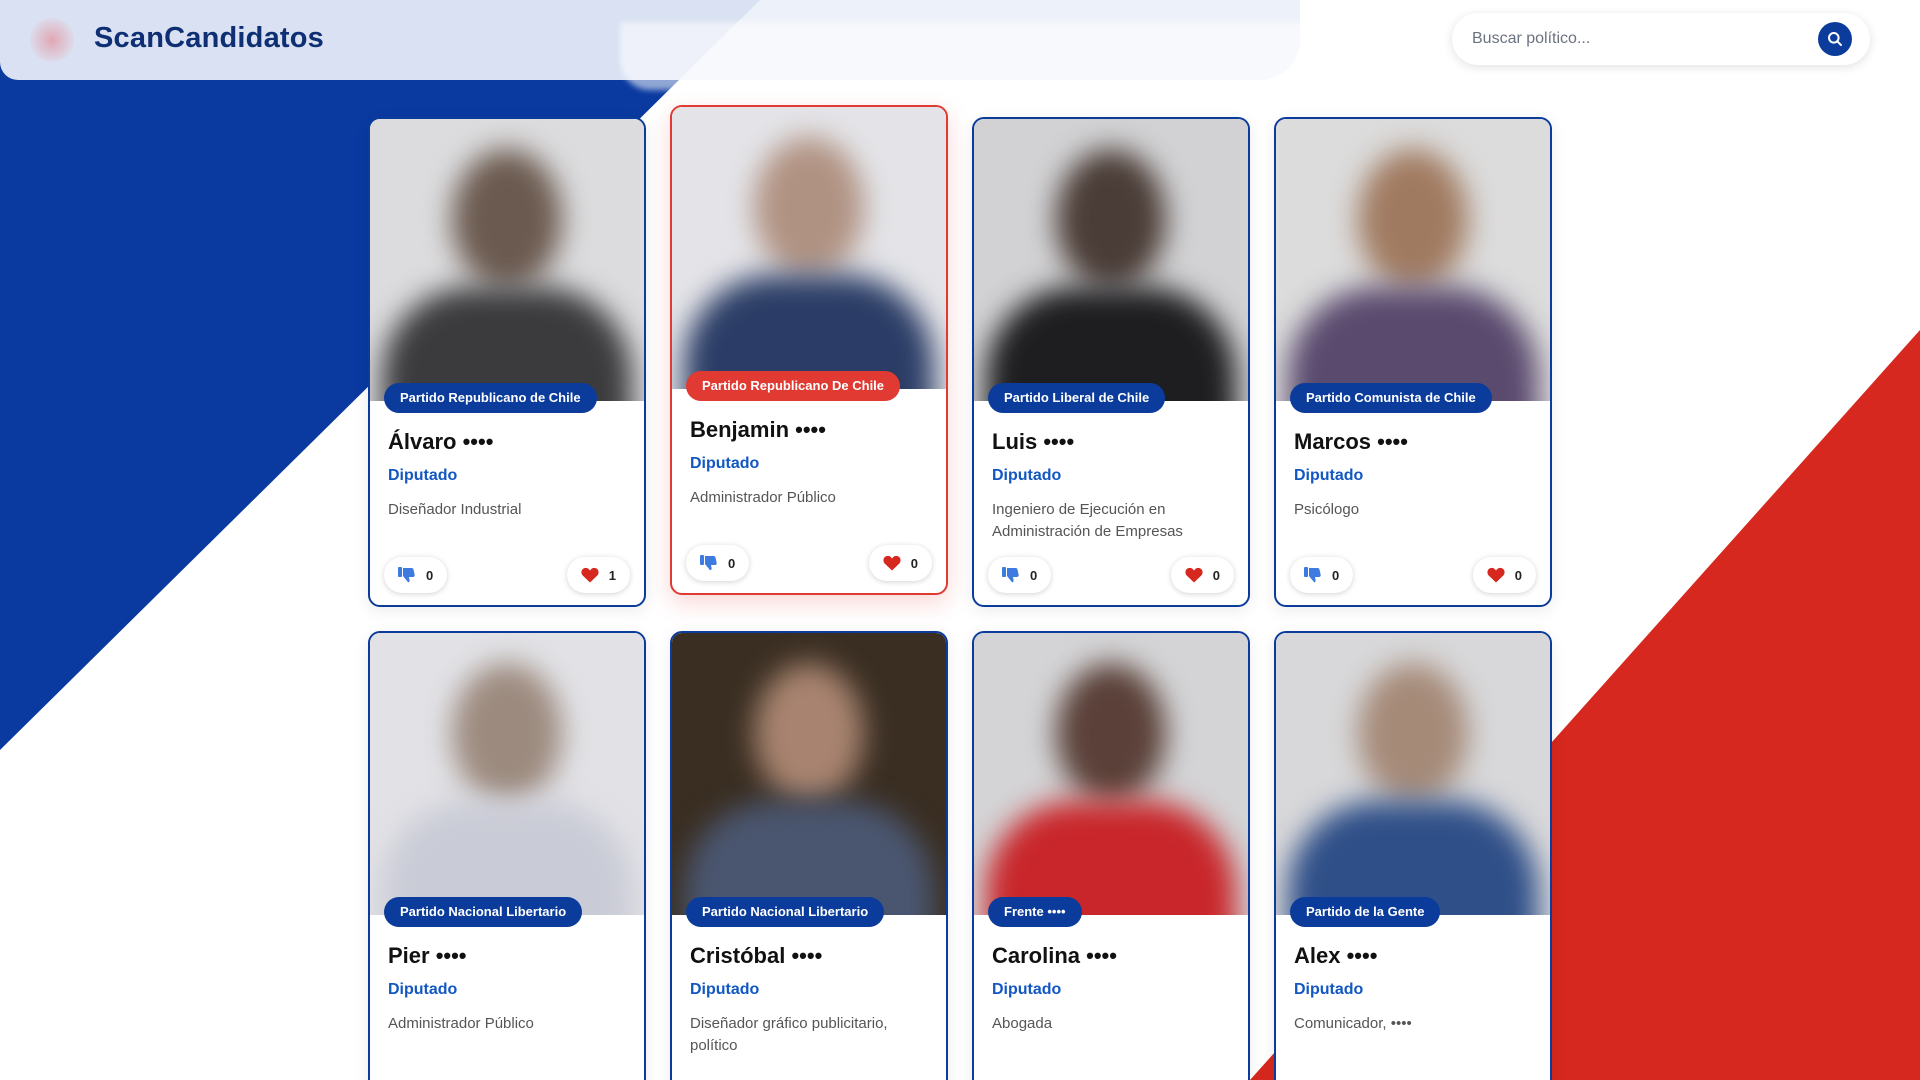 The image size is (1920, 1080). Describe the element at coordinates (789, 1034) in the screenshot. I see `candidate-profession: Diseñador gráfico publicitario, político` at that location.